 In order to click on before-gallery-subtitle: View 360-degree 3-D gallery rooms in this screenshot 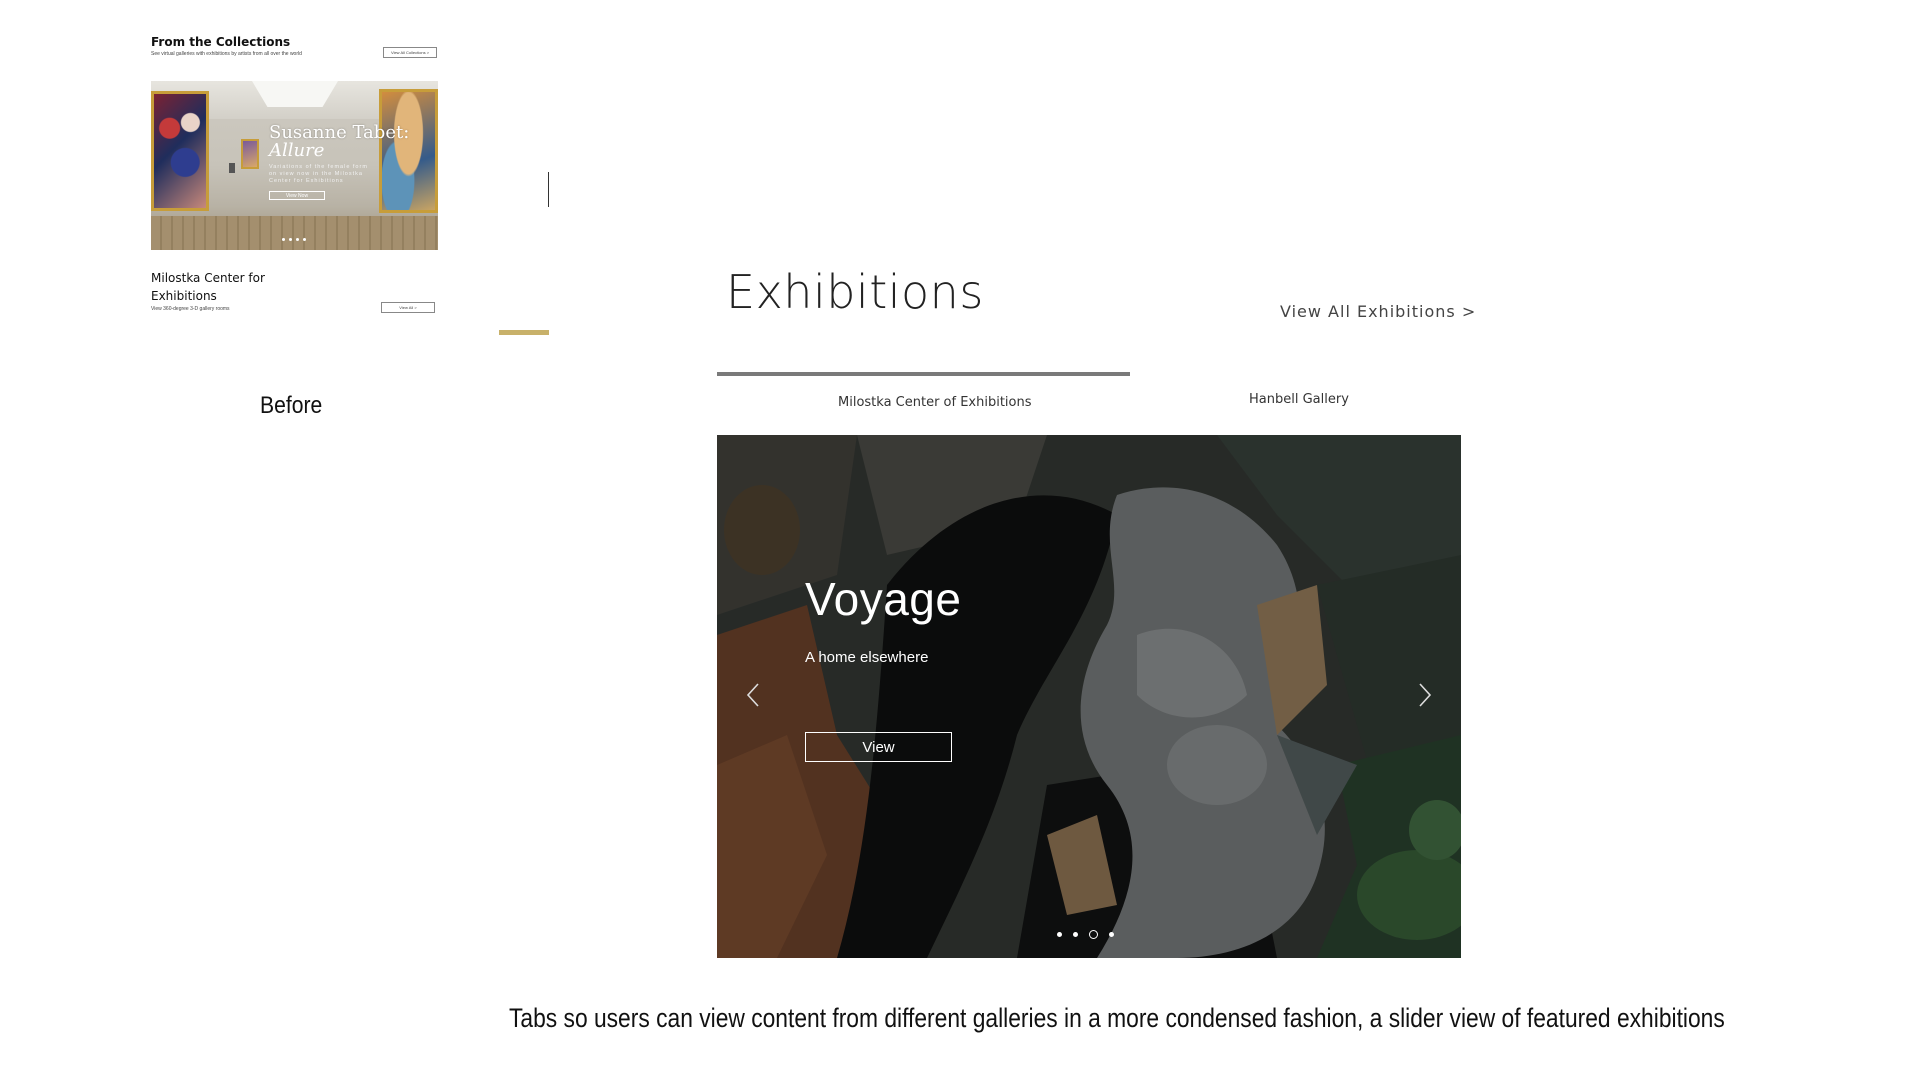, I will do `click(190, 309)`.